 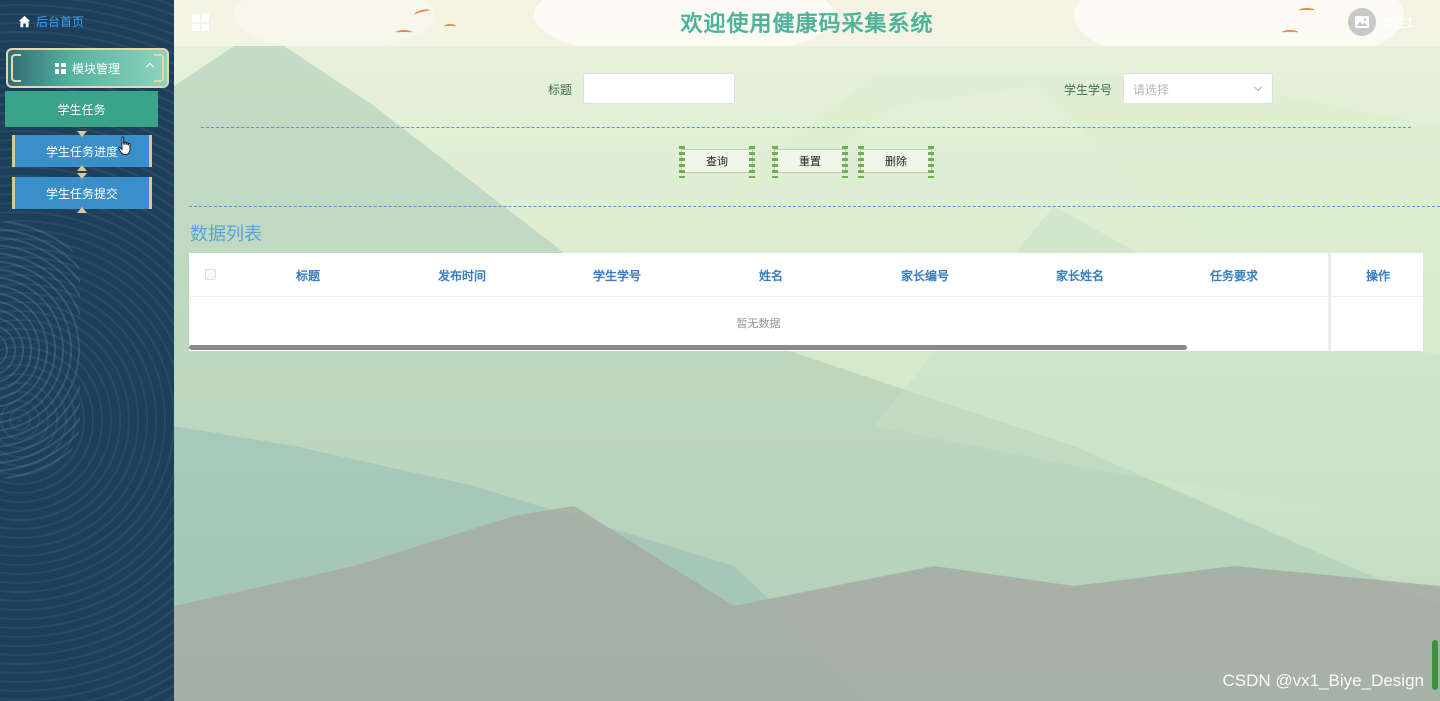 I want to click on search-form: 标题 学生学号 请选择, so click(x=807, y=89).